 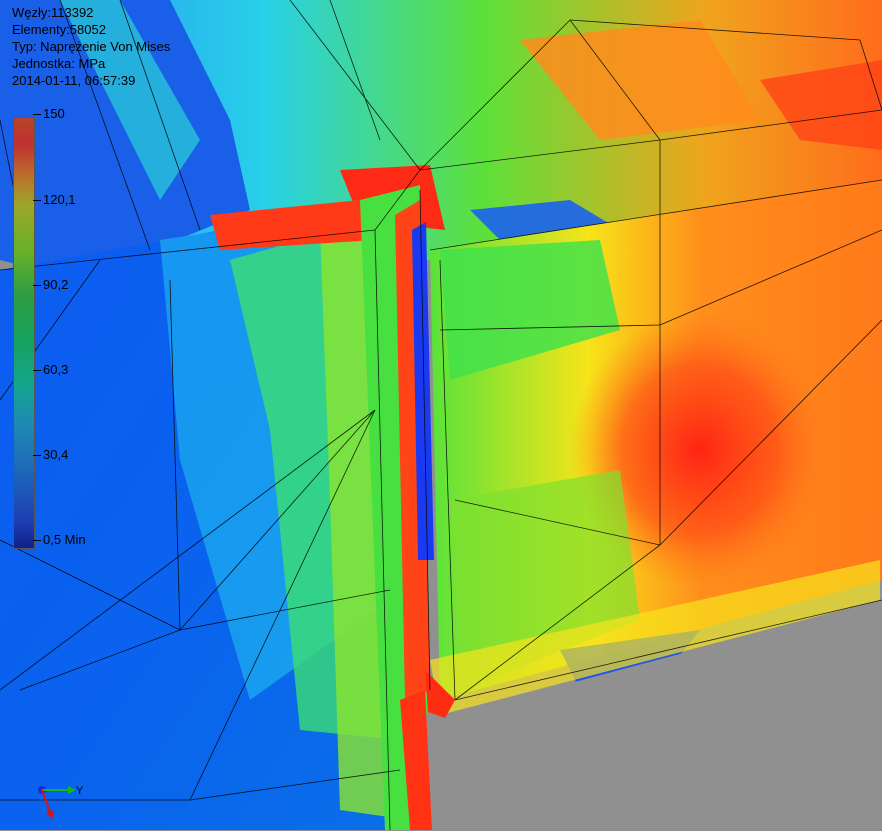 What do you see at coordinates (74, 80) in the screenshot?
I see `timestamp: 2014-01-11, 06:57:39` at bounding box center [74, 80].